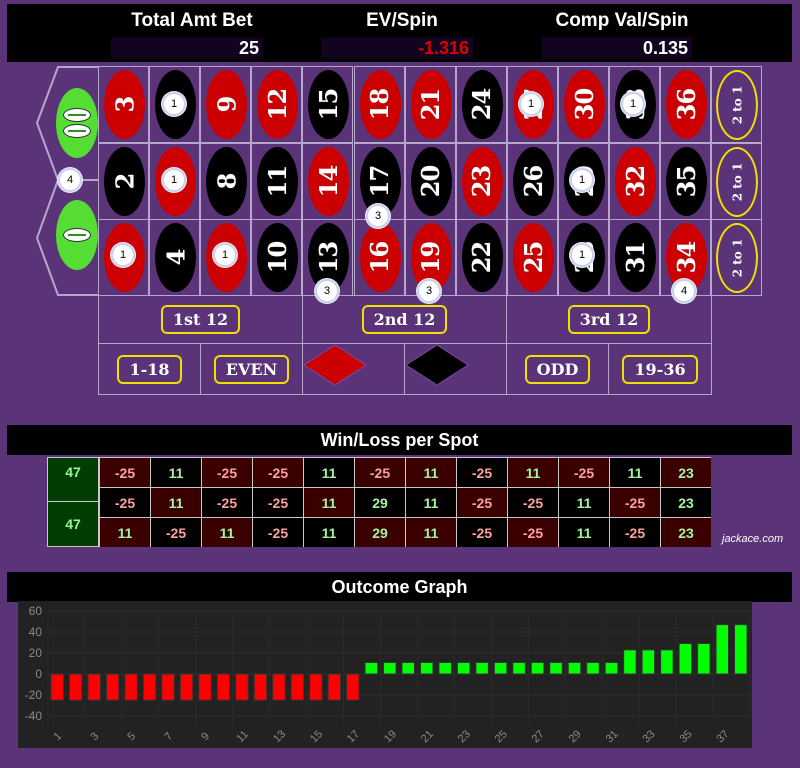  Describe the element at coordinates (686, 104) in the screenshot. I see `number-bet-36: 36` at that location.